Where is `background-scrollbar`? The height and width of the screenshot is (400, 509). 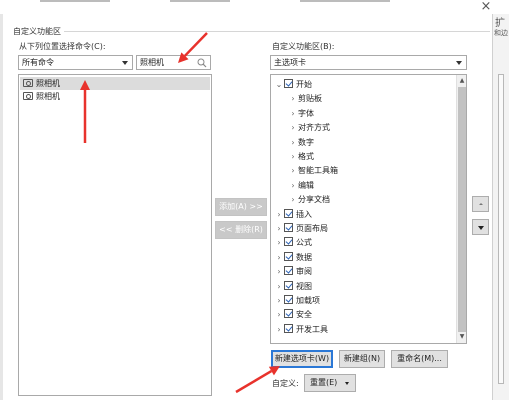
background-scrollbar is located at coordinates (501, 229).